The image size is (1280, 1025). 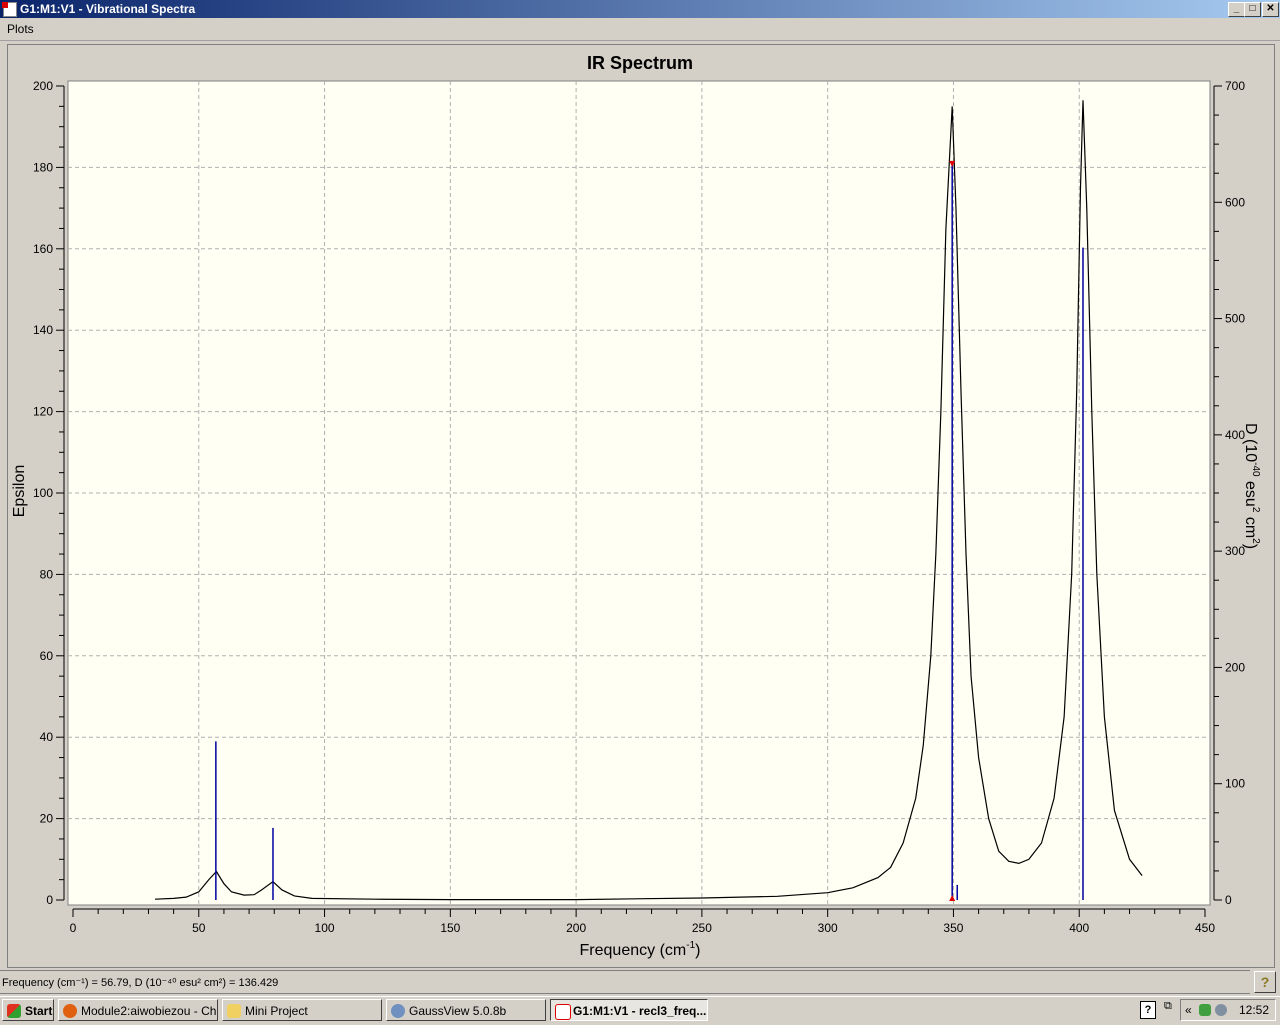 I want to click on y-tick-label: 180, so click(x=43, y=167).